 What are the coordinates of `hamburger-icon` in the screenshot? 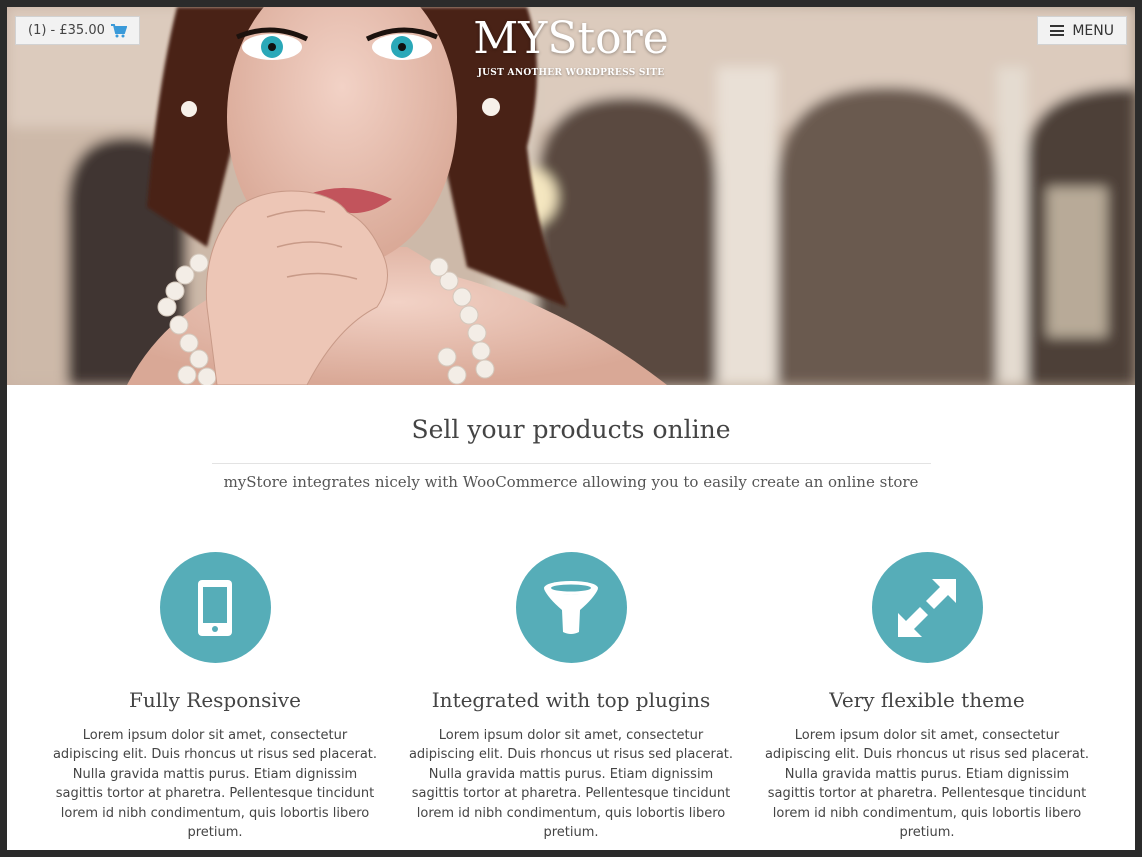 It's located at (1057, 30).